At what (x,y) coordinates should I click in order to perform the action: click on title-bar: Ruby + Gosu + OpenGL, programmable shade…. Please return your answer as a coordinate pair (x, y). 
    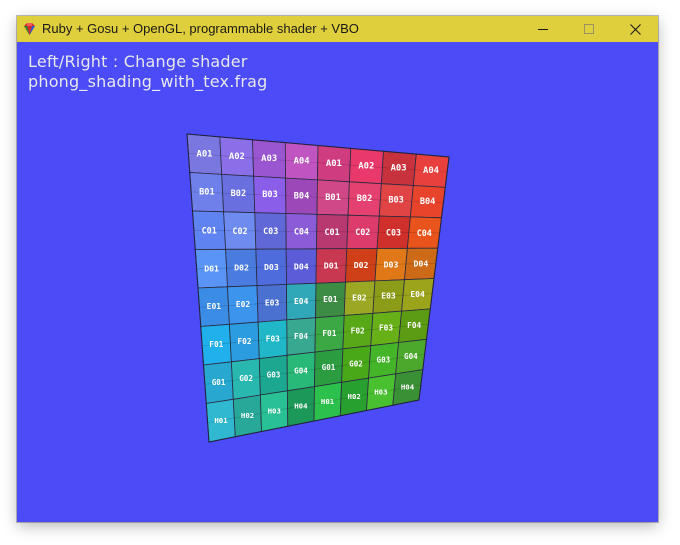
    Looking at the image, I should click on (337, 29).